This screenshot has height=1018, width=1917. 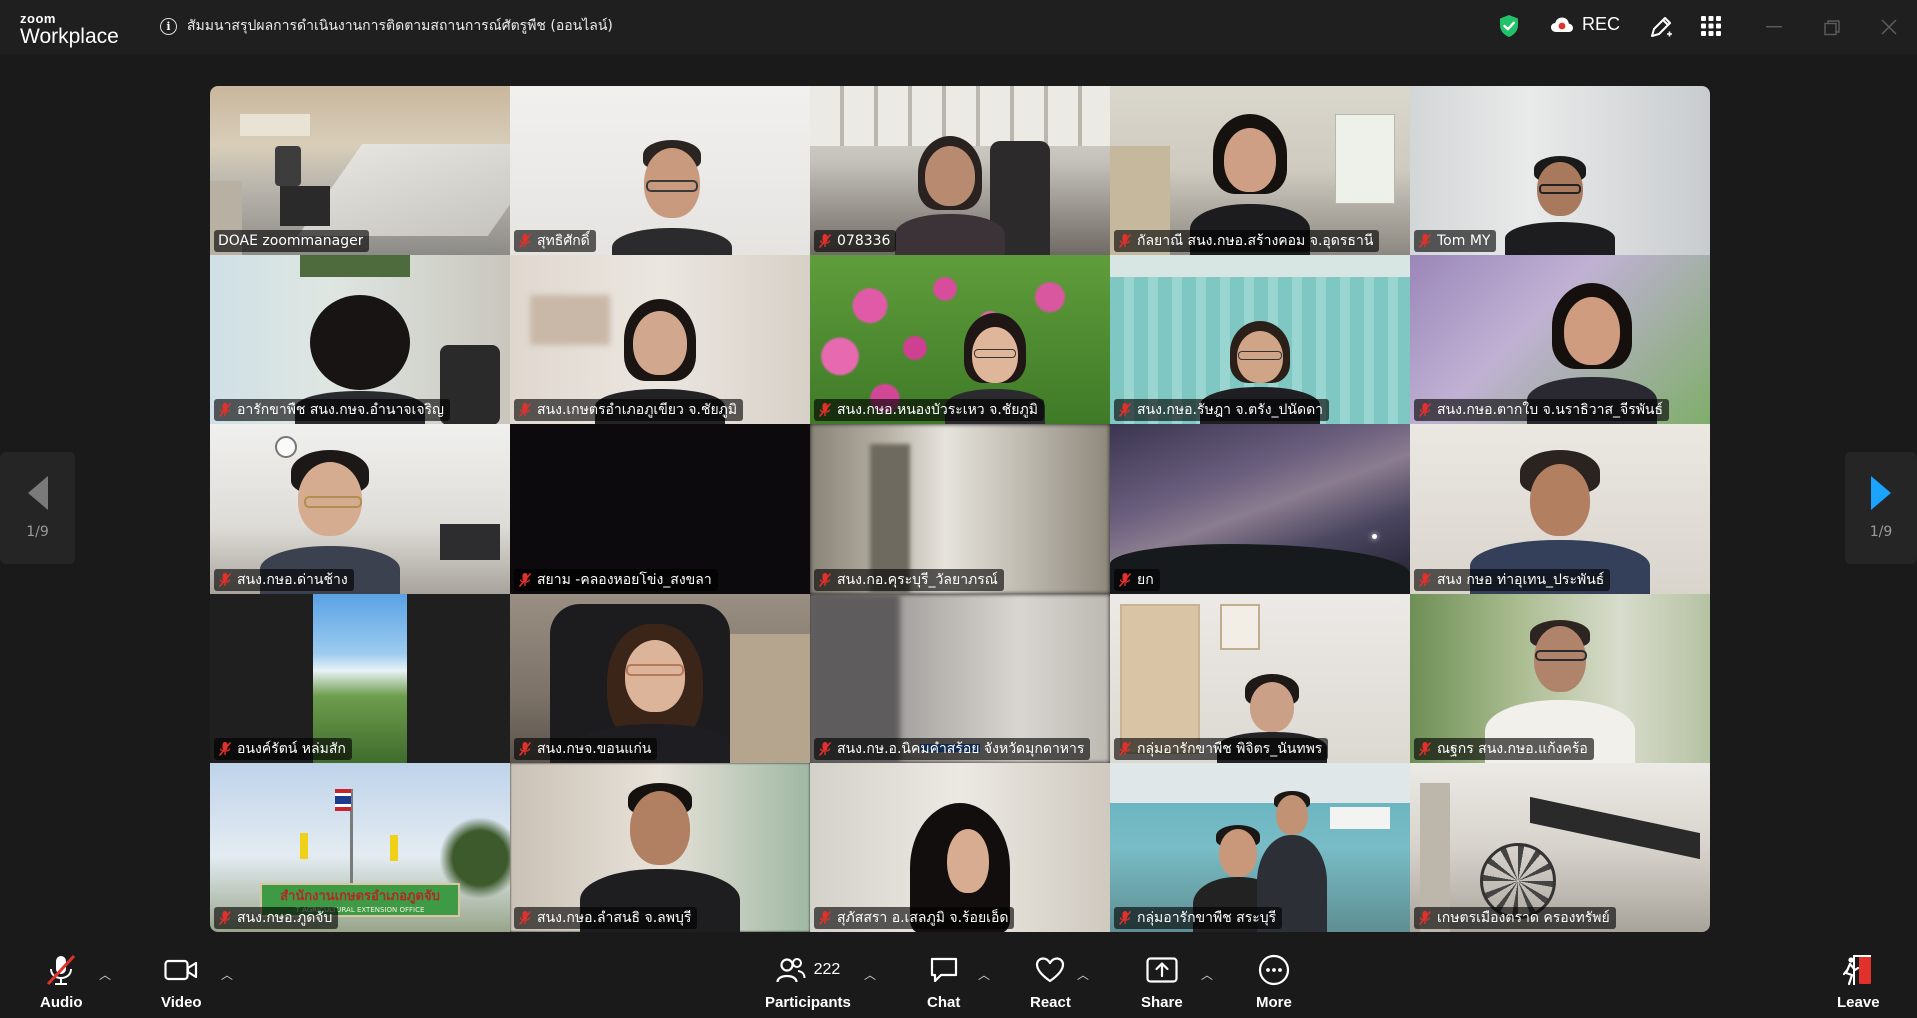 I want to click on previous-page-button: 1/9, so click(x=37, y=508).